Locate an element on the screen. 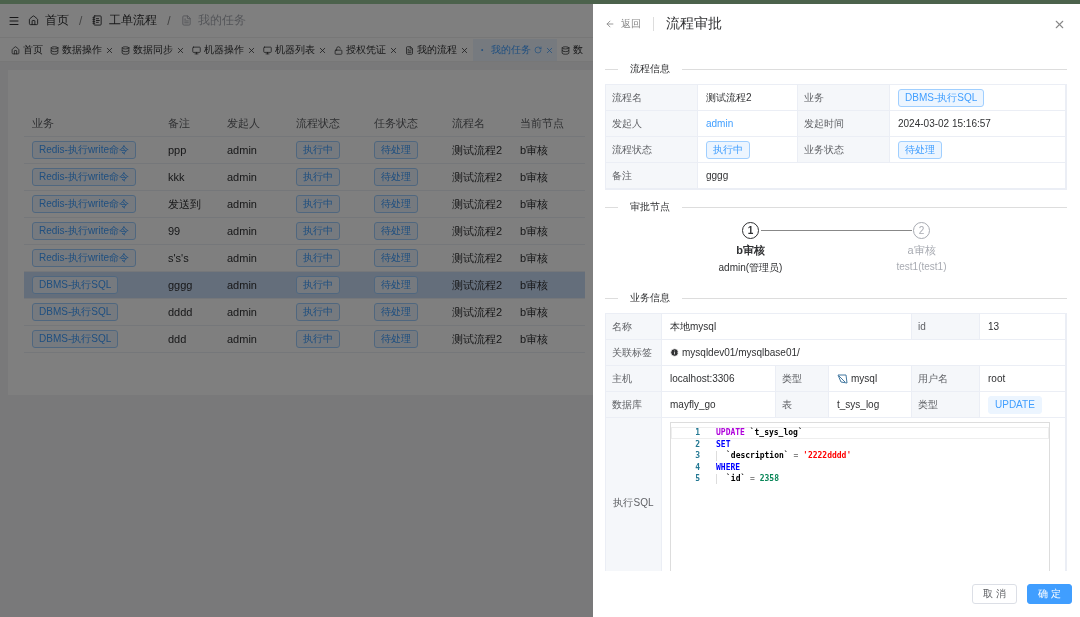  page-tab: 机器操作 is located at coordinates (224, 50).